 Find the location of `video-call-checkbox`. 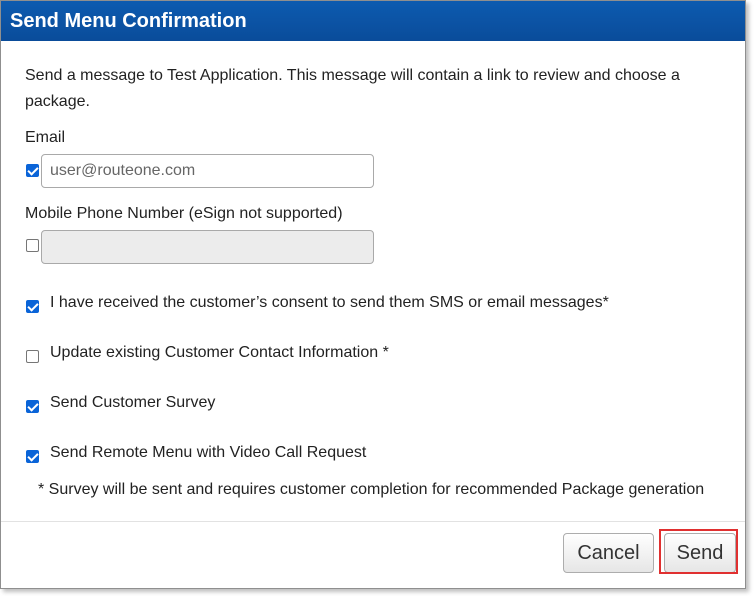

video-call-checkbox is located at coordinates (32, 456).